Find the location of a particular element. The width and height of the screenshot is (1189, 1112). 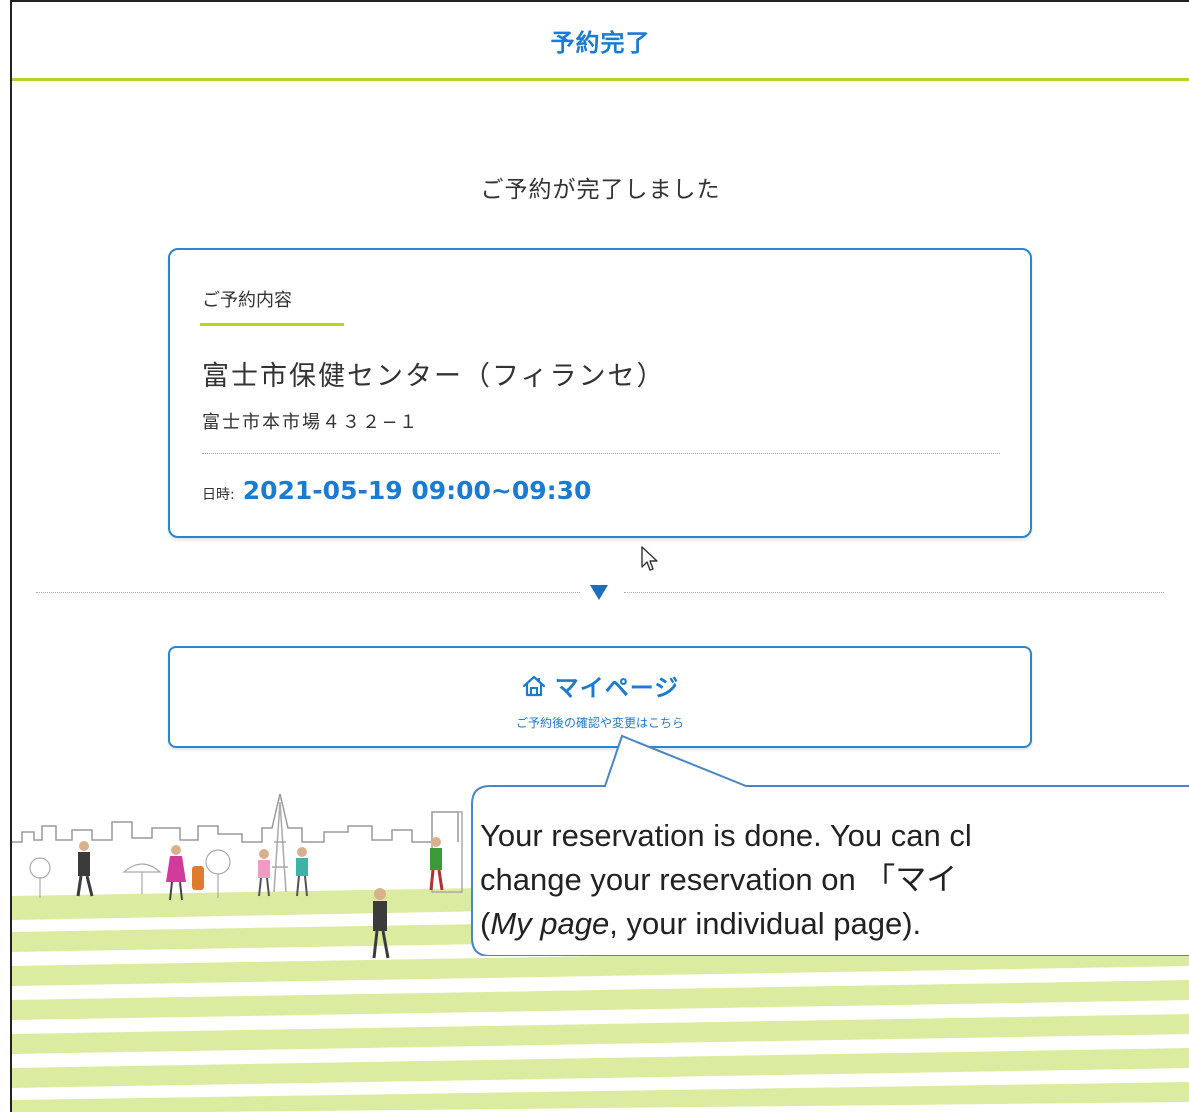

annotation-line-3: (My page, your individual page). is located at coordinates (834, 924).